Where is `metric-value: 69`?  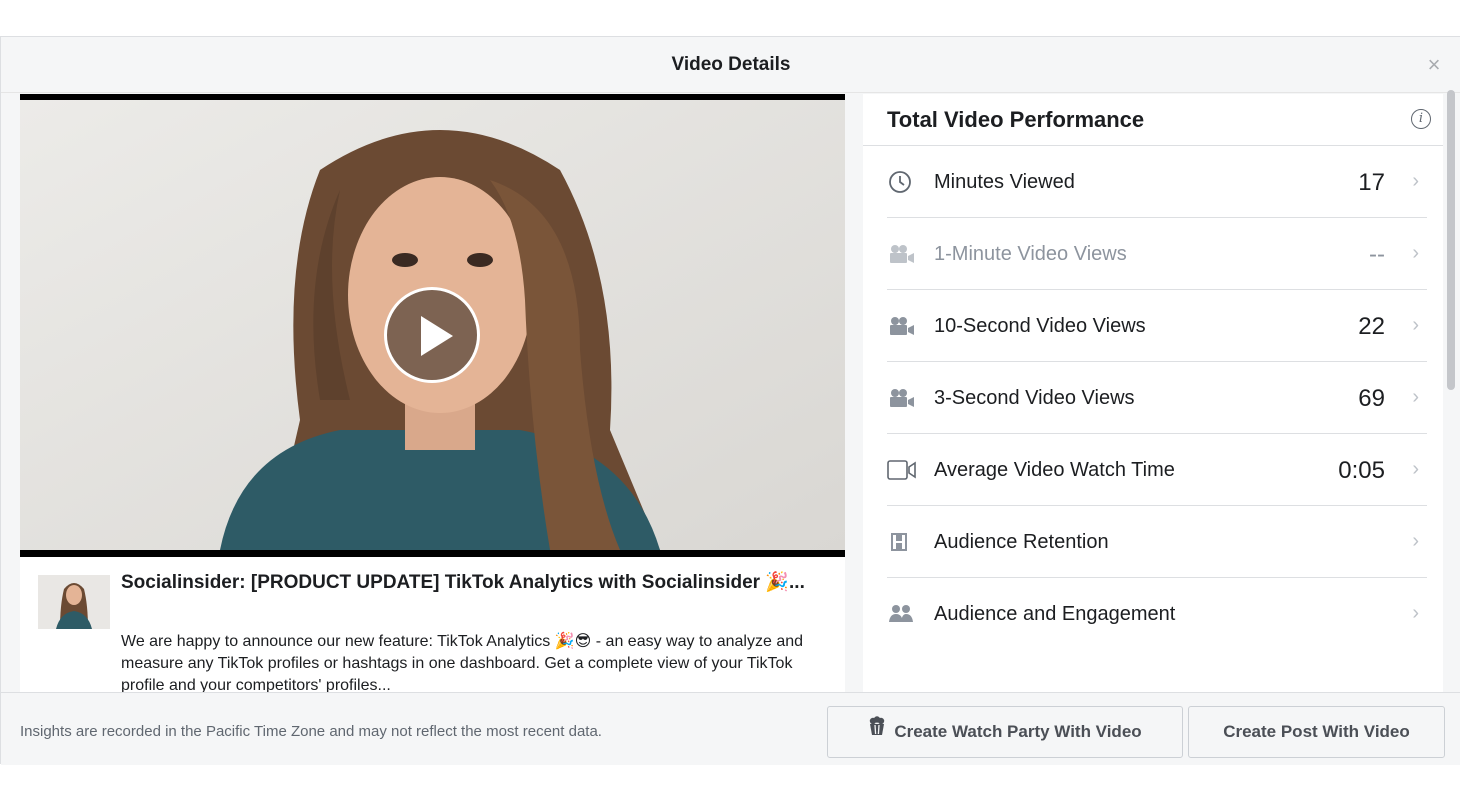
metric-value: 69 is located at coordinates (1371, 398).